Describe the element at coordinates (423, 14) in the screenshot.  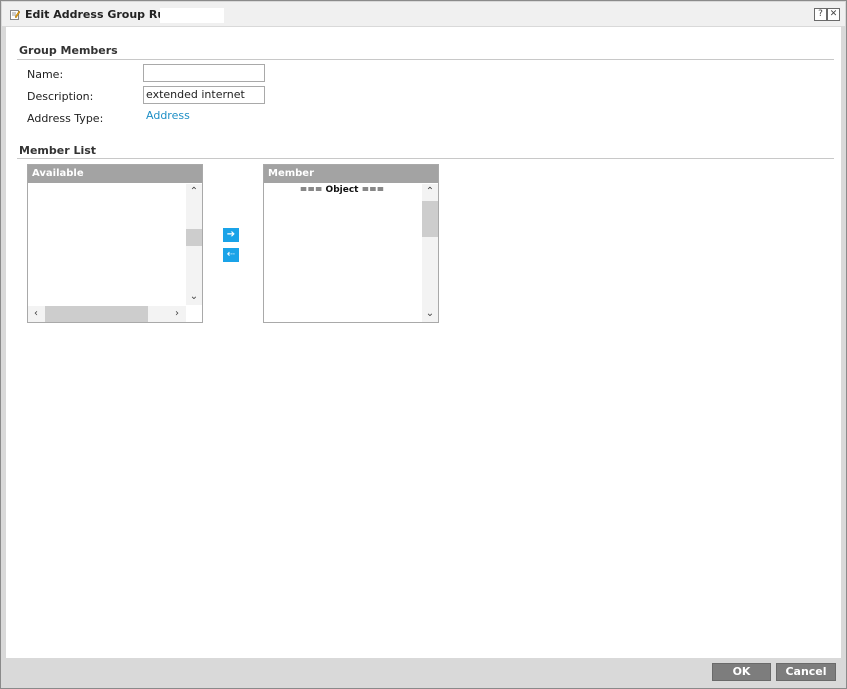
I see `title-bar: Edit Address Group Rule ? ✕` at that location.